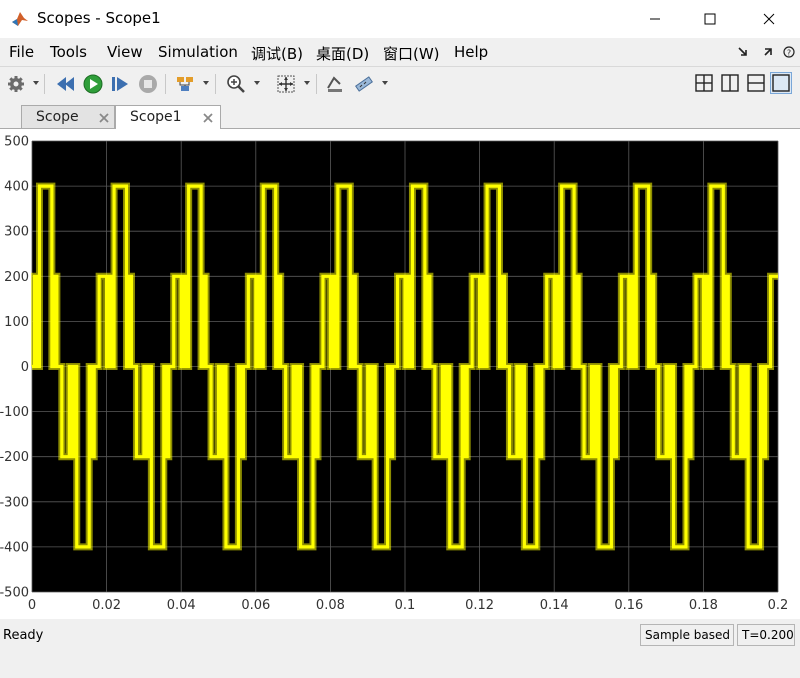 Image resolution: width=800 pixels, height=678 pixels. I want to click on menu-window: 窗口(W), so click(411, 53).